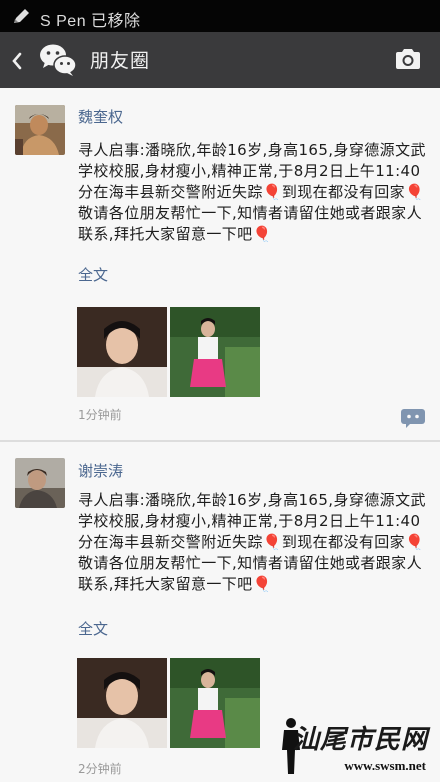  What do you see at coordinates (100, 470) in the screenshot?
I see `username: 谢崇涛` at bounding box center [100, 470].